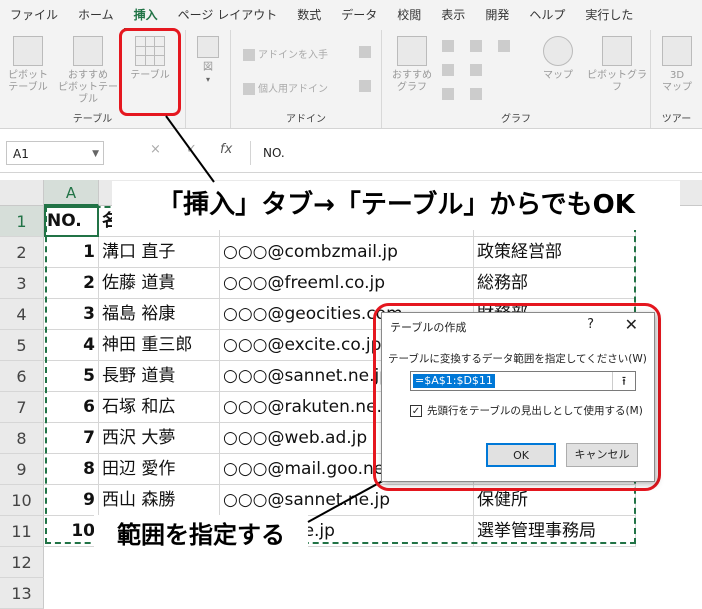 The height and width of the screenshot is (609, 702). Describe the element at coordinates (623, 381) in the screenshot. I see `collapse-dialog-icon: ⭱` at that location.